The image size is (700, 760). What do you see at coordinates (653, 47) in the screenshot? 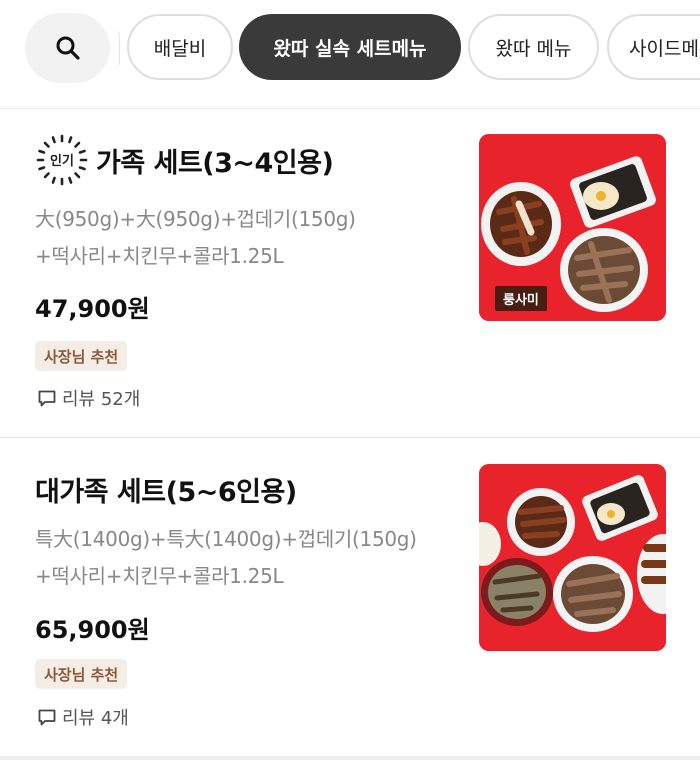
I see `tab-side-menu: 사이드메뉴` at bounding box center [653, 47].